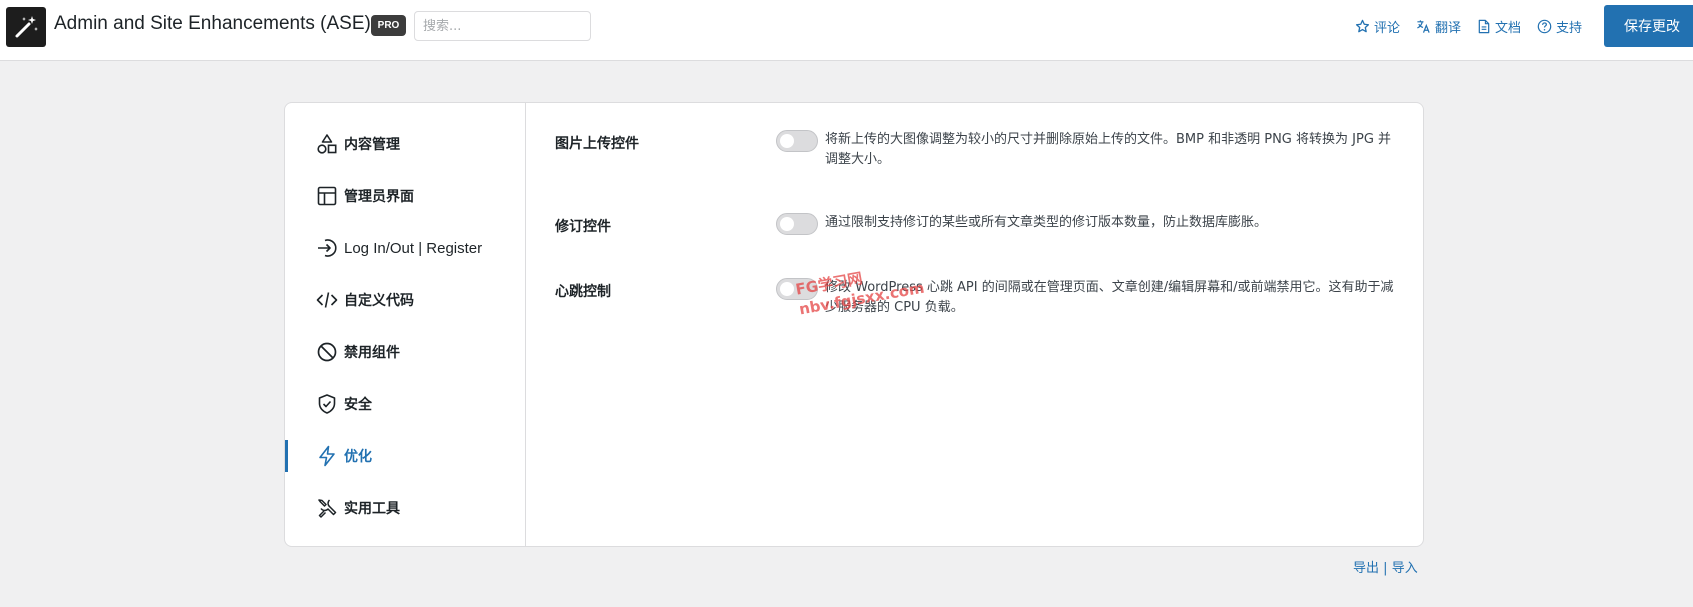  Describe the element at coordinates (797, 224) in the screenshot. I see `revisions-control-toggle` at that location.